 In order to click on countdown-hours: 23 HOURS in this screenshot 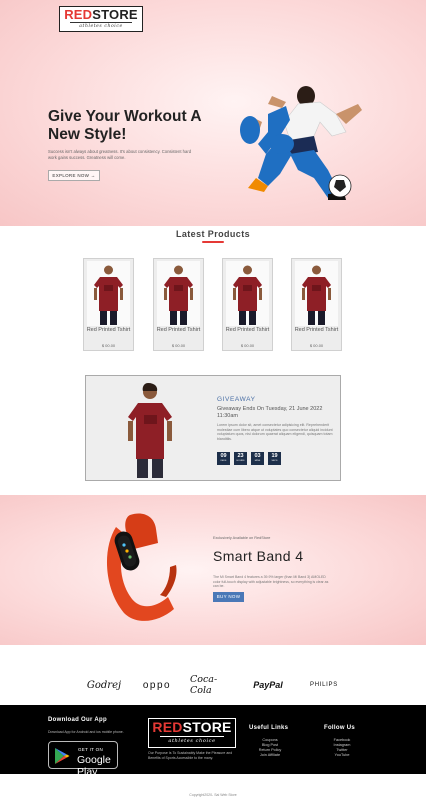, I will do `click(240, 458)`.